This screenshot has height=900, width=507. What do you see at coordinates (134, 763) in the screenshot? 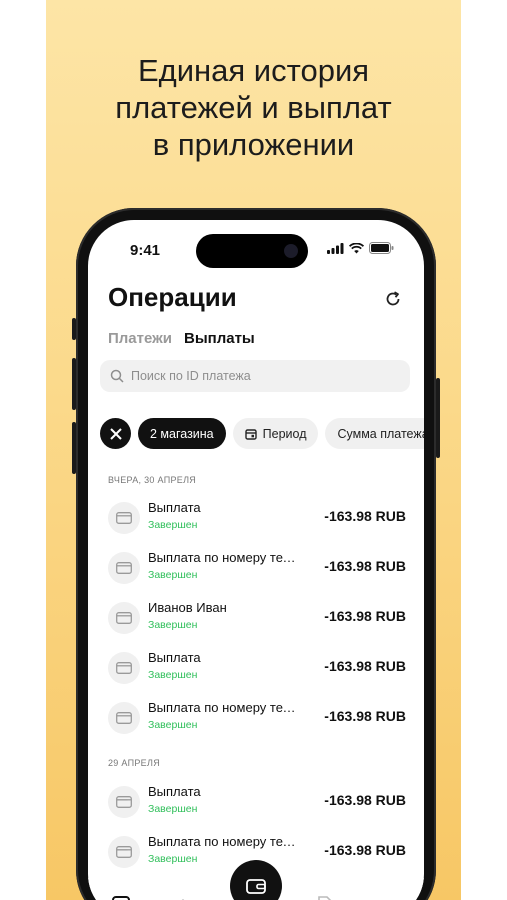
I see `section-header: 29 АПРЕЛЯ` at bounding box center [134, 763].